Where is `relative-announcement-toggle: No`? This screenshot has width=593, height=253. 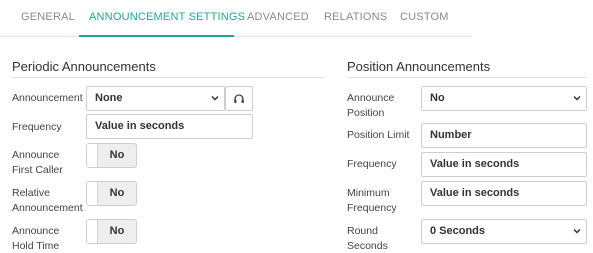 relative-announcement-toggle: No is located at coordinates (111, 193).